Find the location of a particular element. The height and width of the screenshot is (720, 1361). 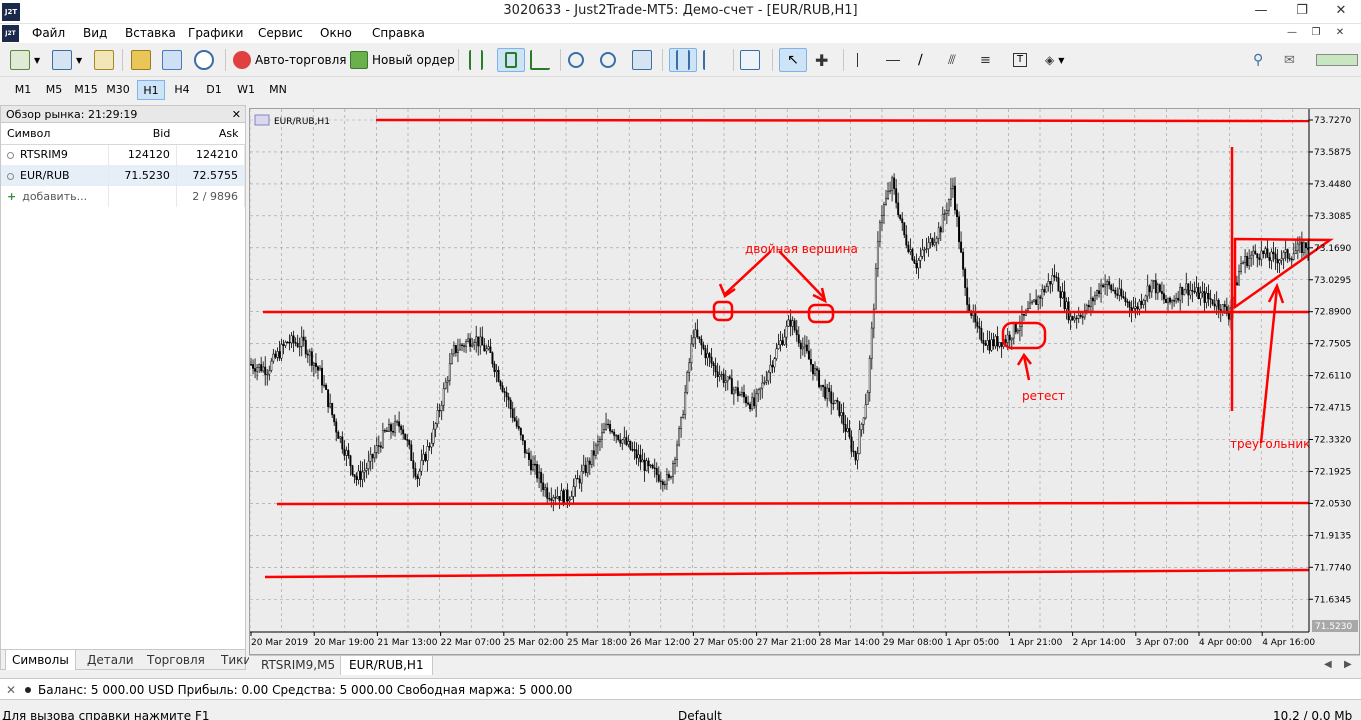

shapes-button: ◈ ▼ is located at coordinates (1054, 60).